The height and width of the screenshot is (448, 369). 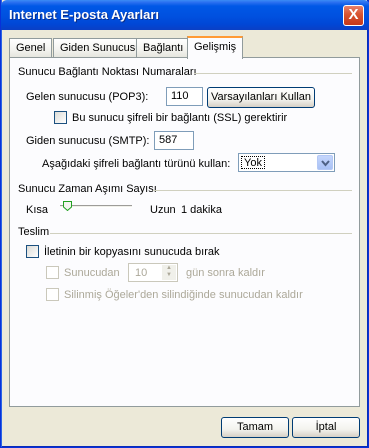 What do you see at coordinates (88, 141) in the screenshot?
I see `smtp-label: Giden sunucusu (SMTP):` at bounding box center [88, 141].